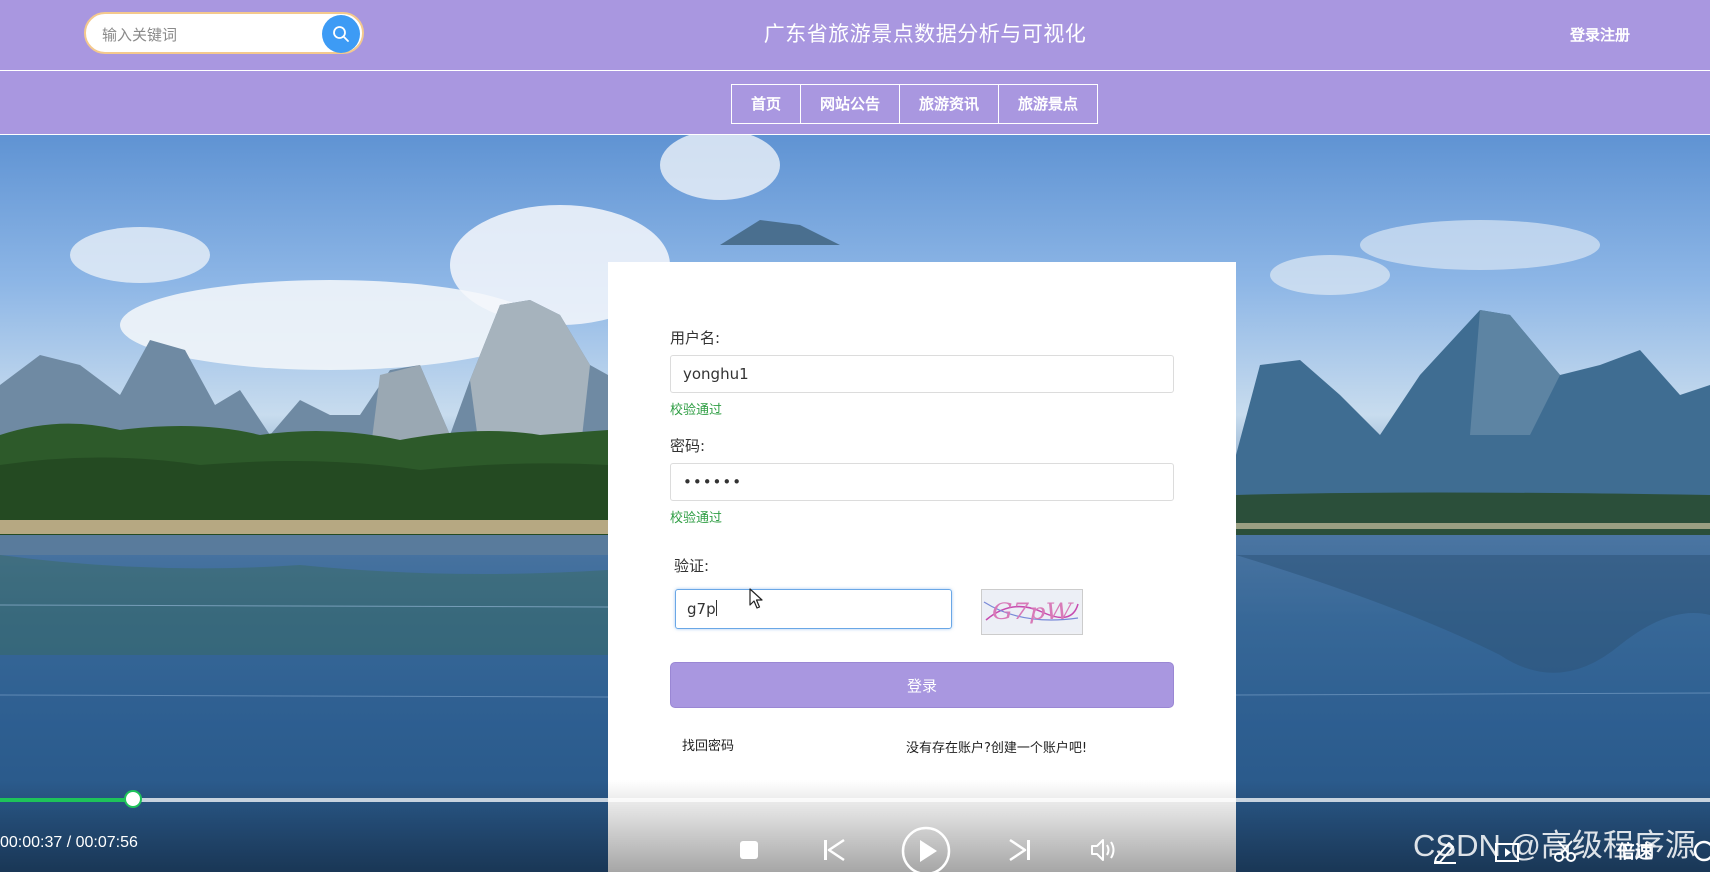 This screenshot has width=1710, height=872. I want to click on site-title: 广东省旅游景点数据分析与可视化, so click(925, 34).